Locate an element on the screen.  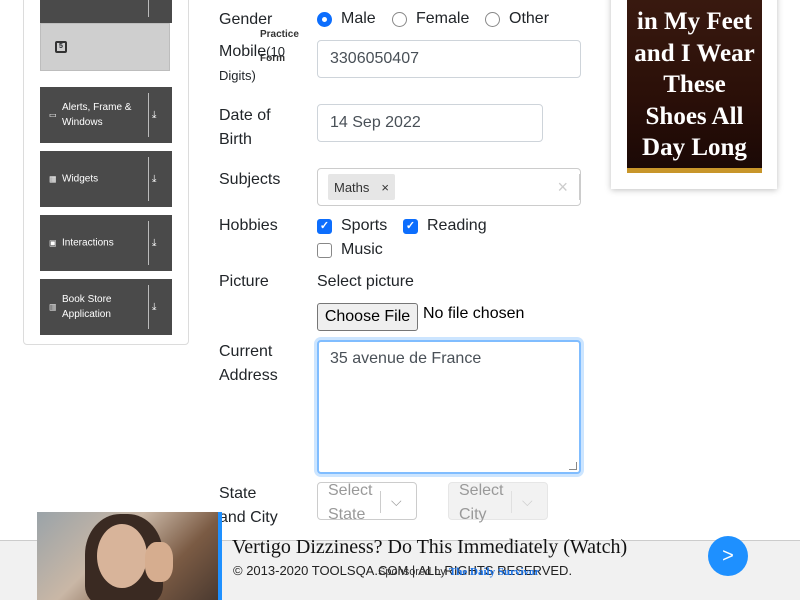
remove-tag-icon: × is located at coordinates (385, 187).